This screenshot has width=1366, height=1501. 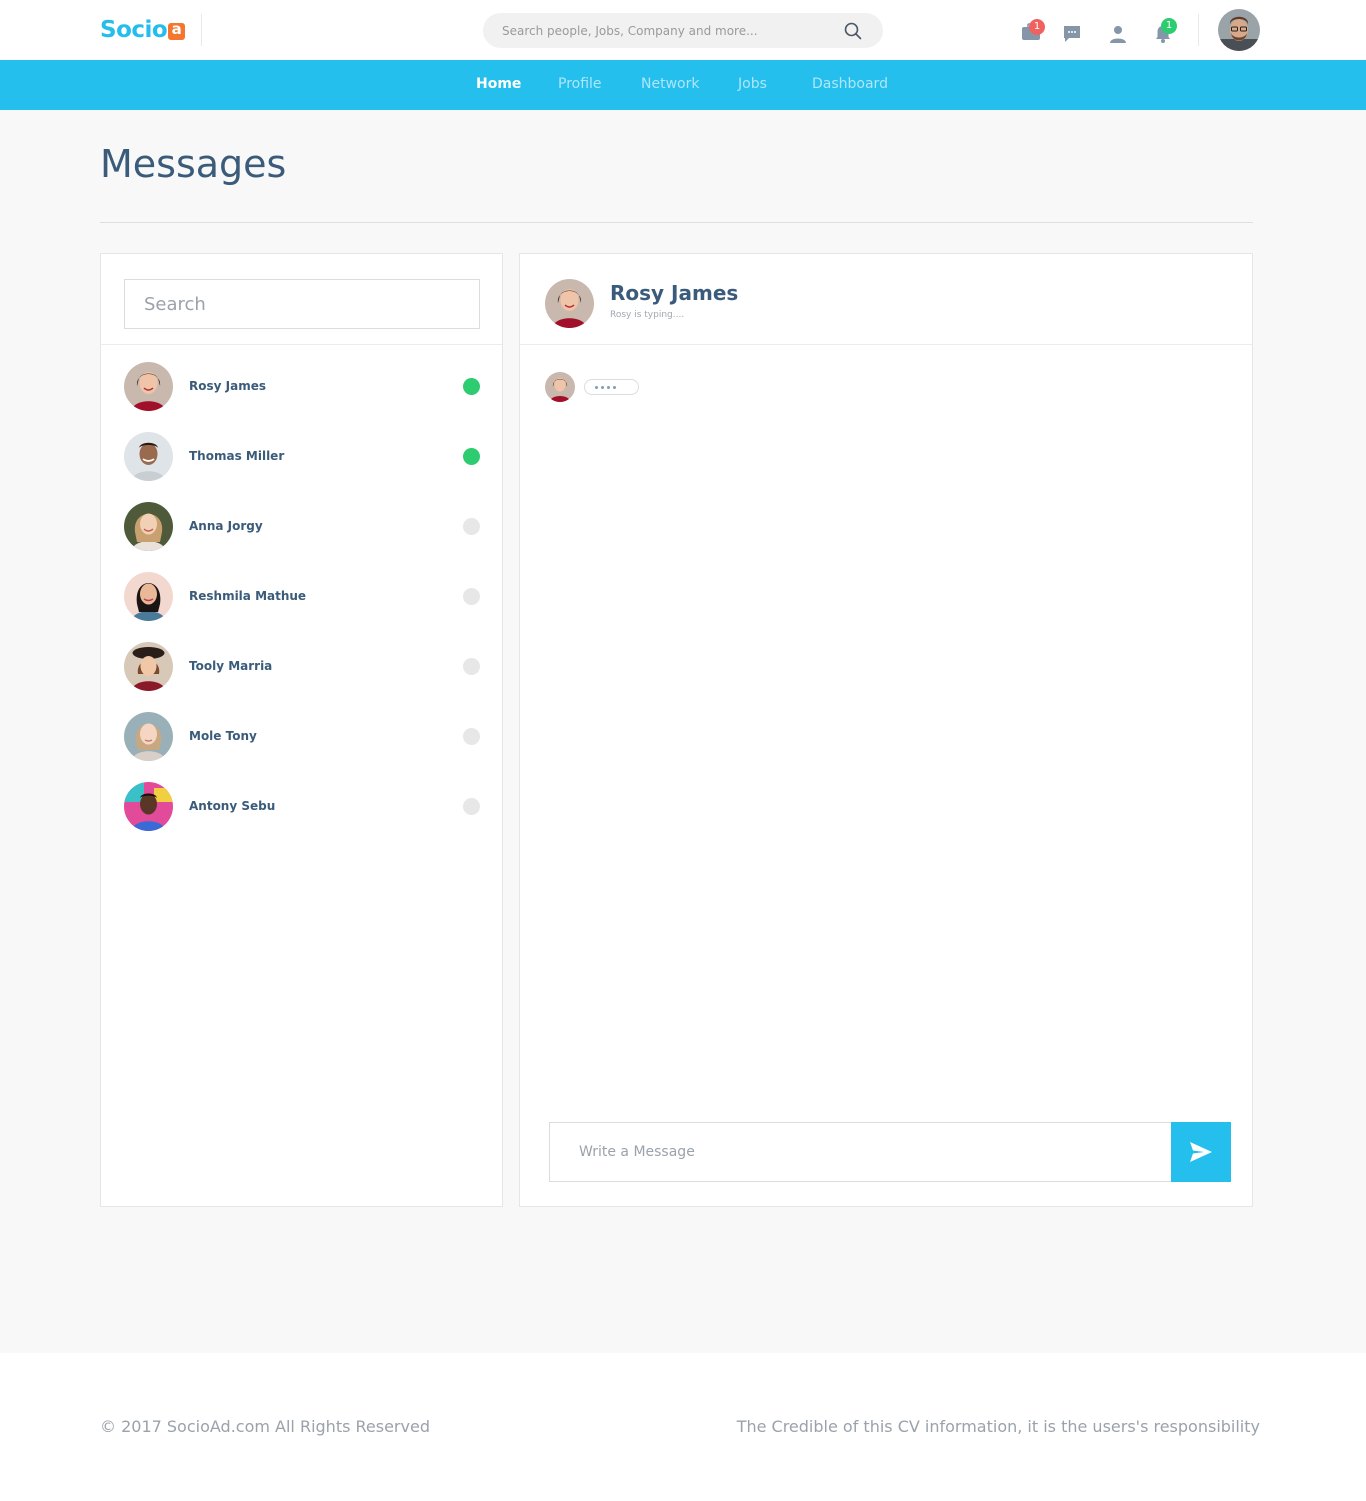 I want to click on contact-name: Rosy James, so click(x=227, y=386).